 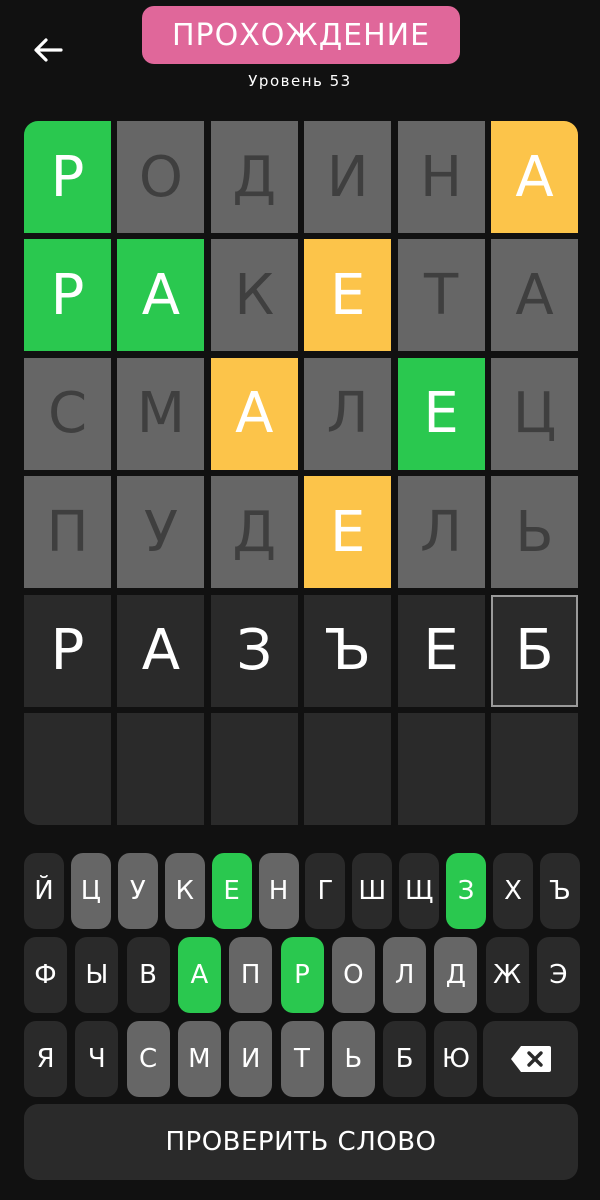 I want to click on arrow-left-icon, so click(x=48, y=50).